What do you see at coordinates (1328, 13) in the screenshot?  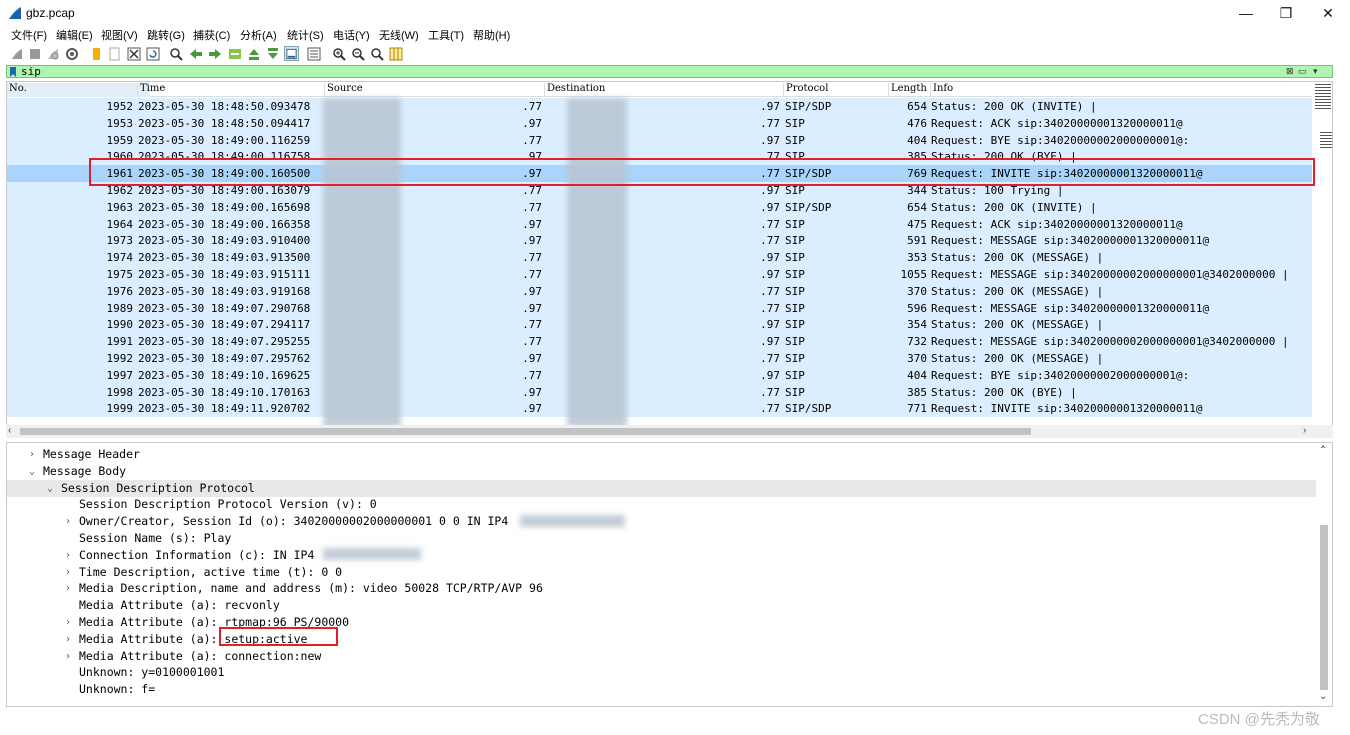 I see `close-button: ✕` at bounding box center [1328, 13].